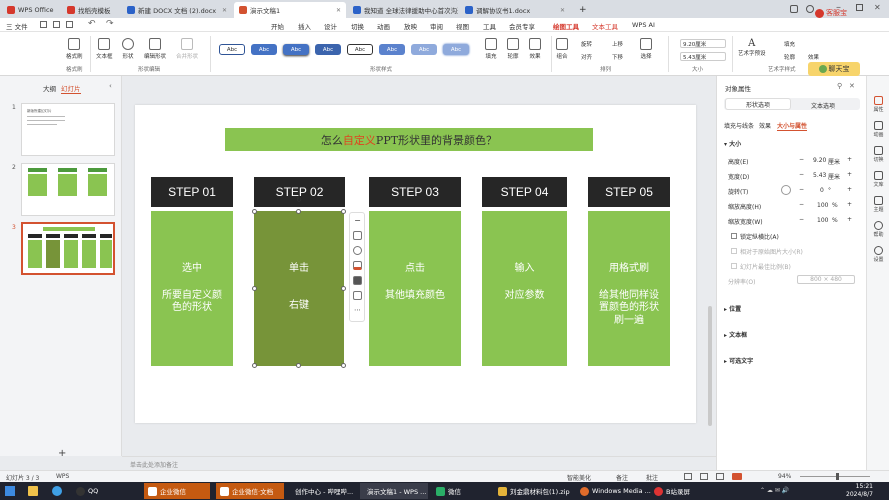  I want to click on step-box-selected: 单击 右键, so click(299, 288).